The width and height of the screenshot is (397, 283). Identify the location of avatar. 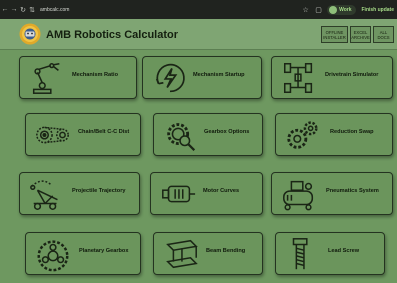
(333, 9).